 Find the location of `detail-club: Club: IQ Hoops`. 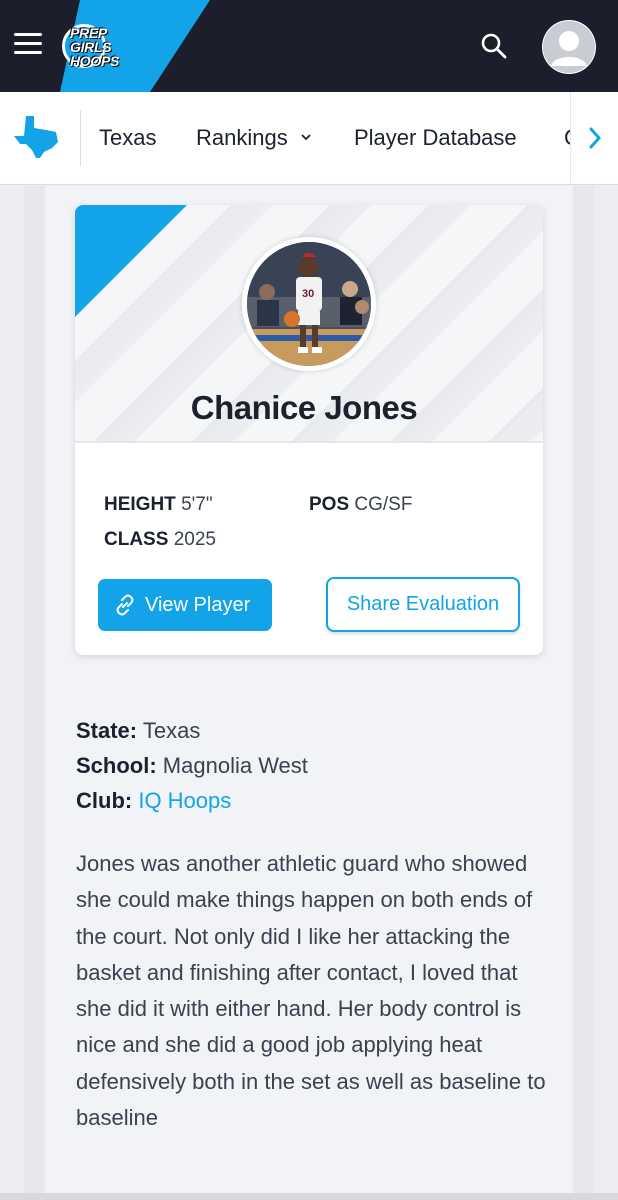

detail-club: Club: IQ Hoops is located at coordinates (153, 801).